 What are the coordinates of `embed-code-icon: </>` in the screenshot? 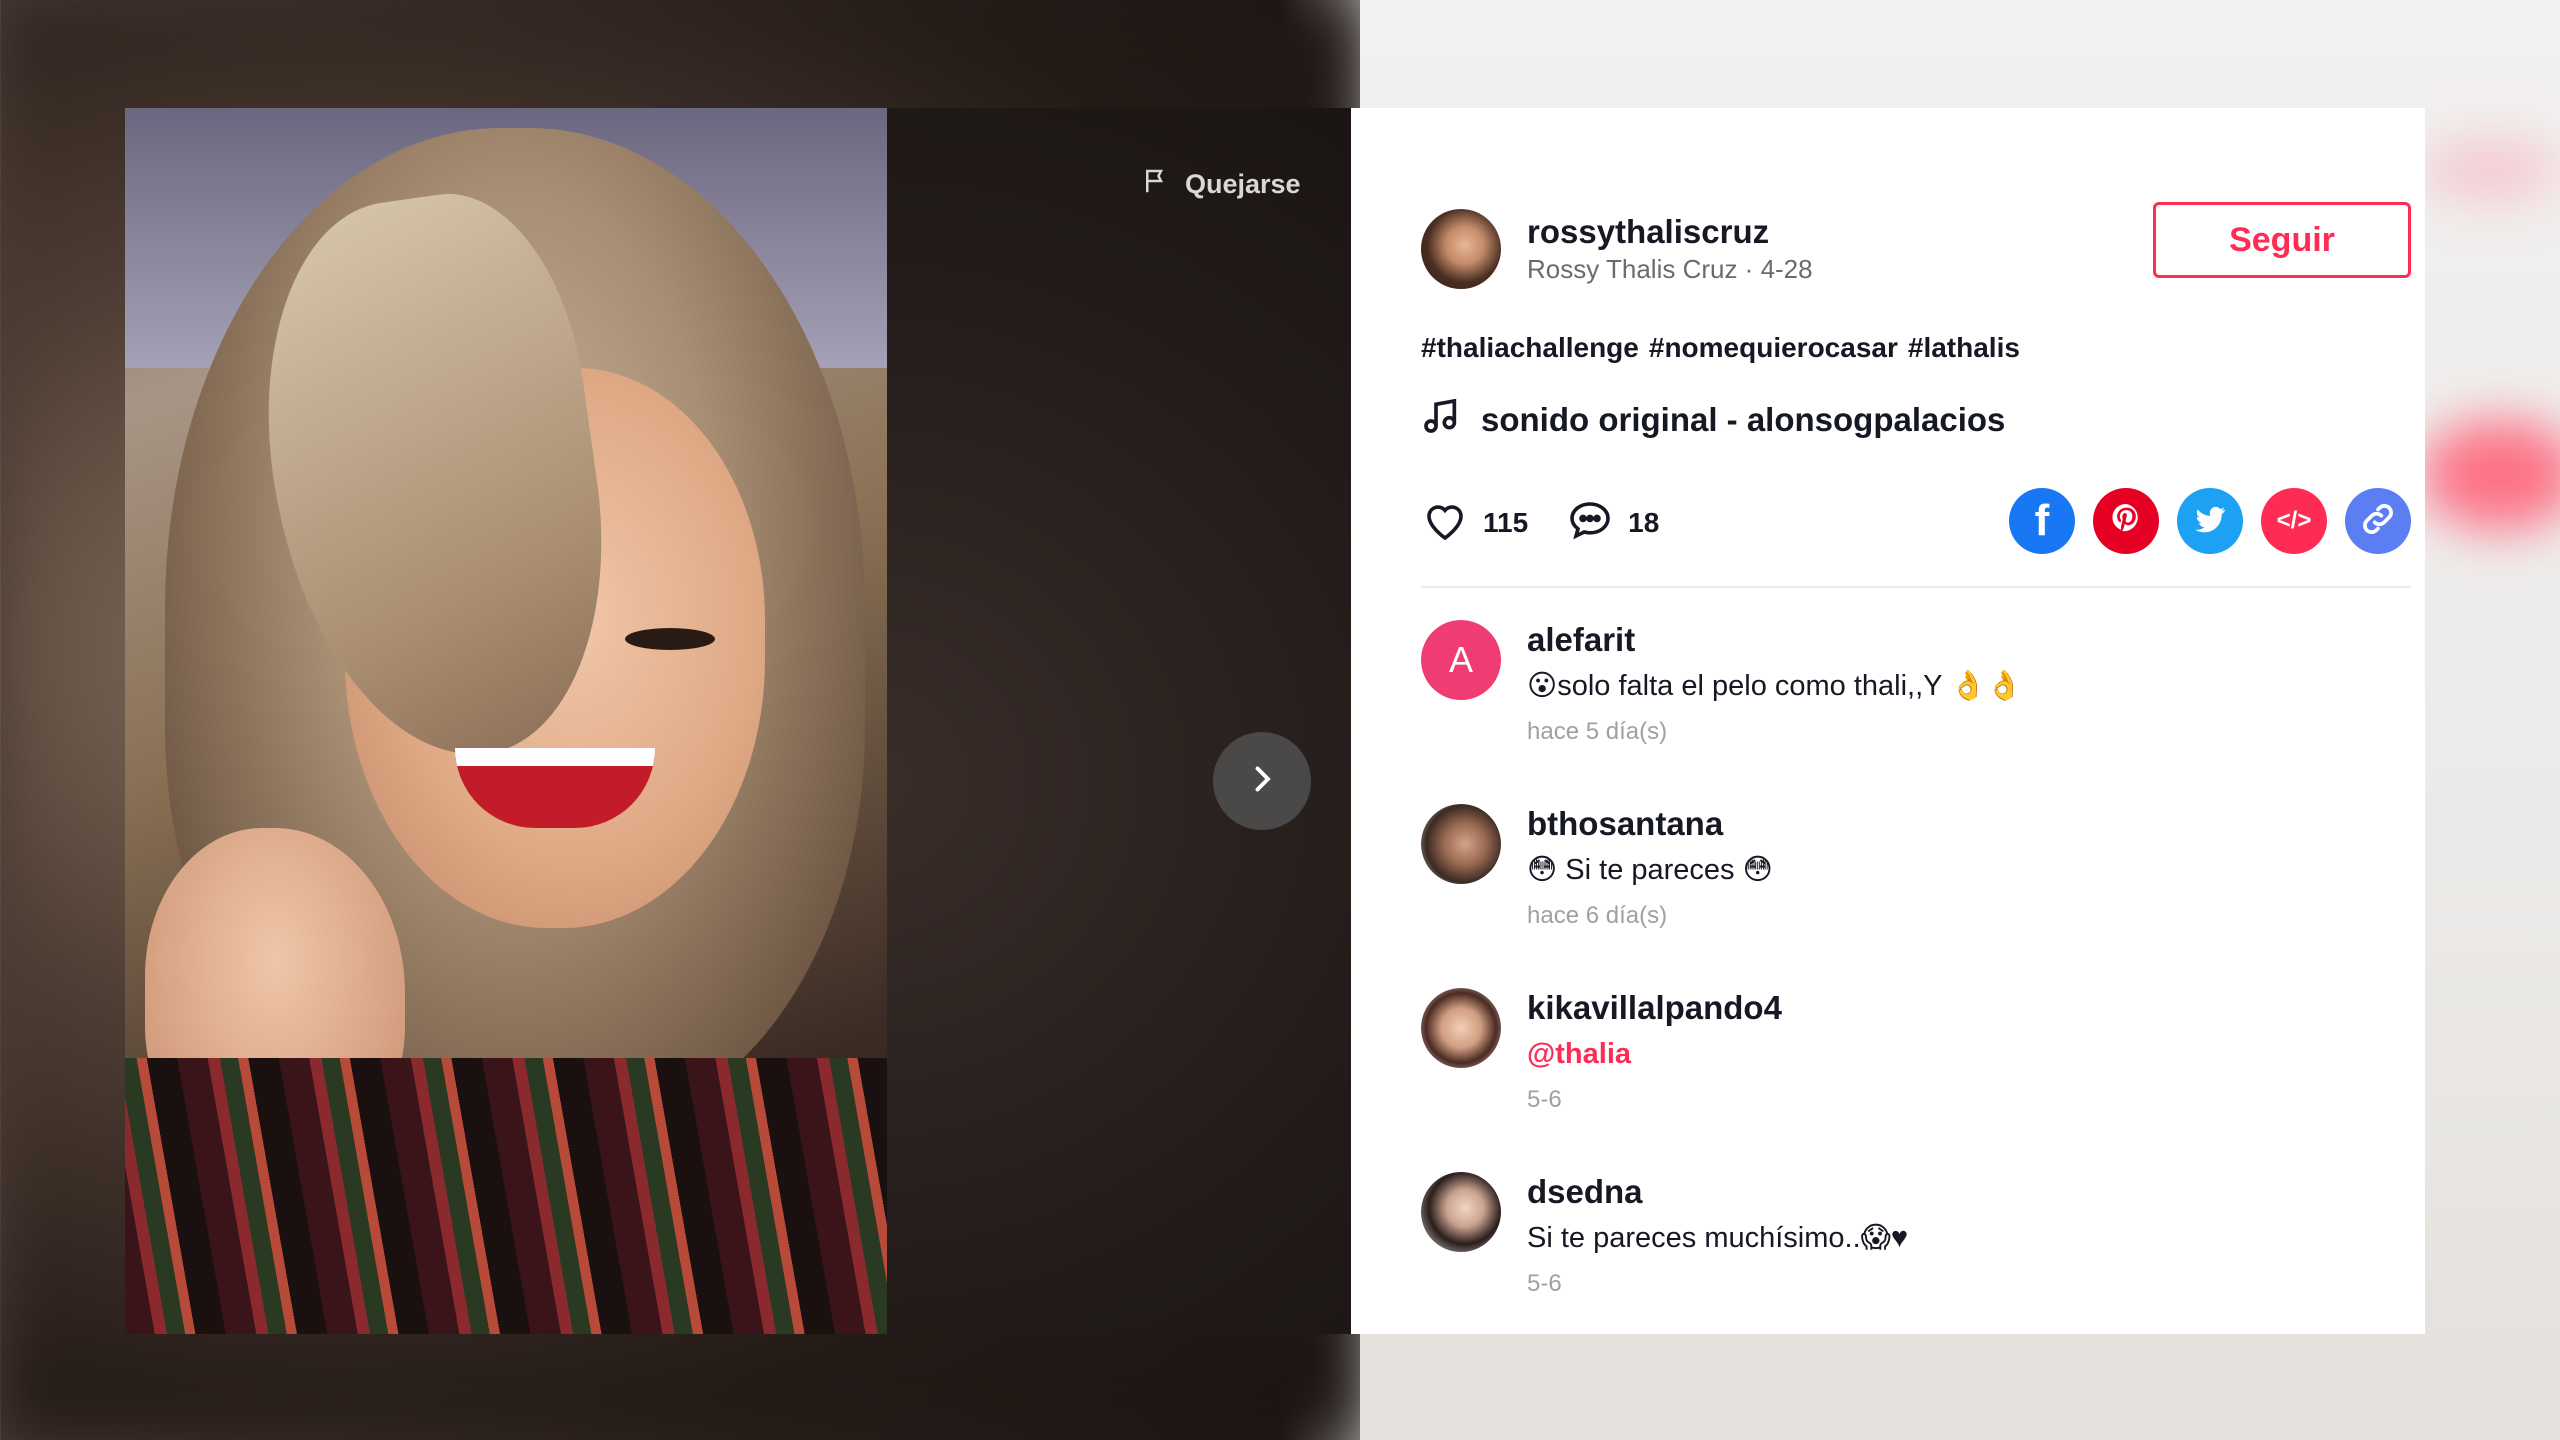 It's located at (2294, 520).